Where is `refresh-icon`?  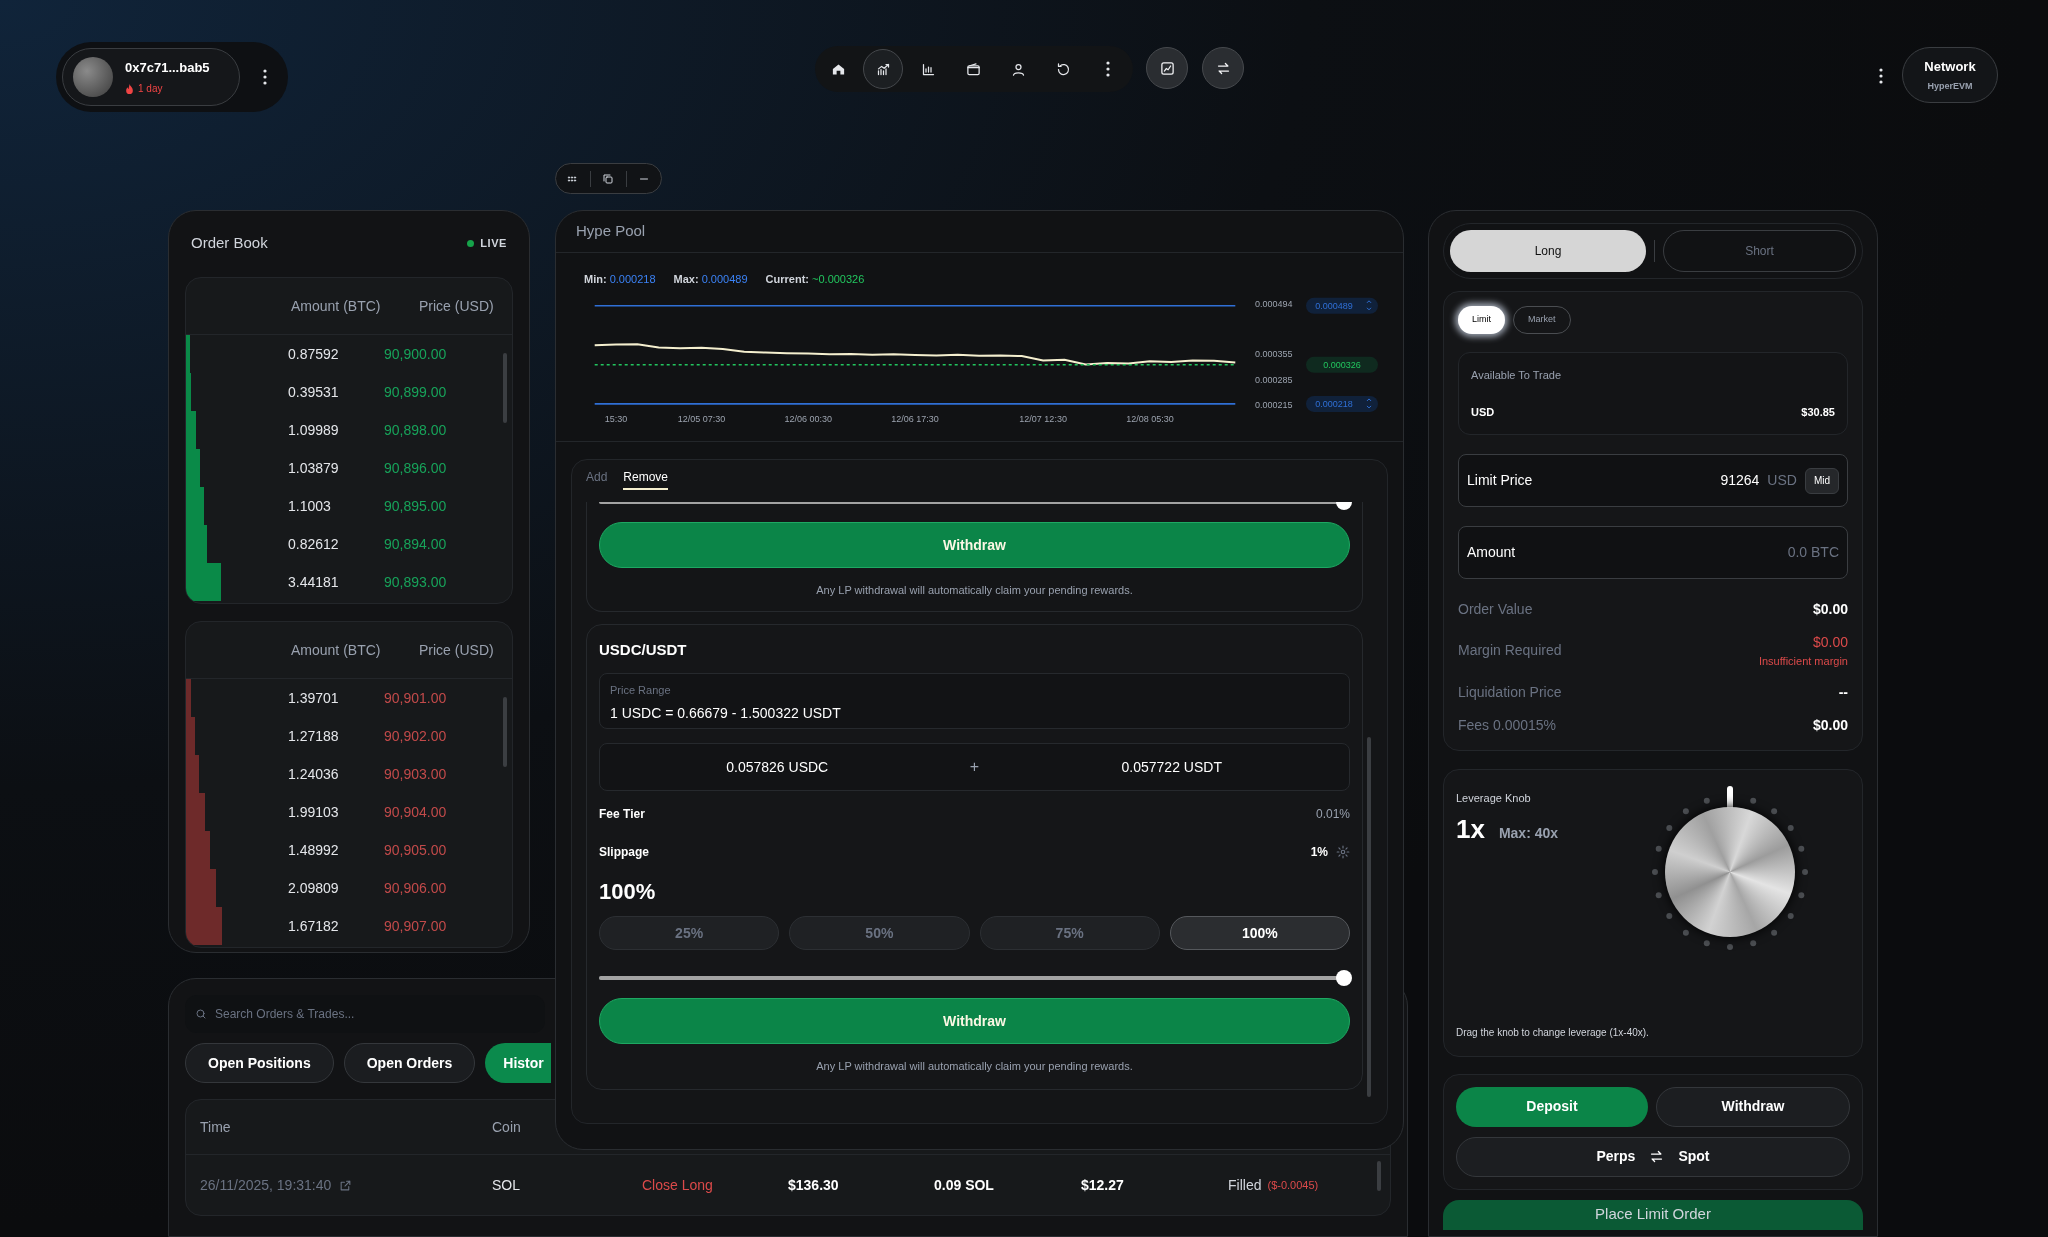 refresh-icon is located at coordinates (1063, 69).